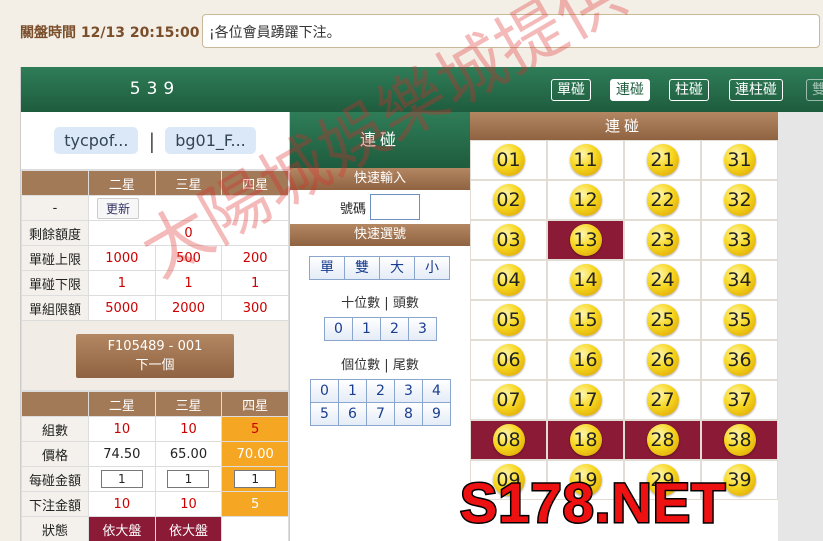 Image resolution: width=823 pixels, height=541 pixels. I want to click on ball-23: 23, so click(662, 240).